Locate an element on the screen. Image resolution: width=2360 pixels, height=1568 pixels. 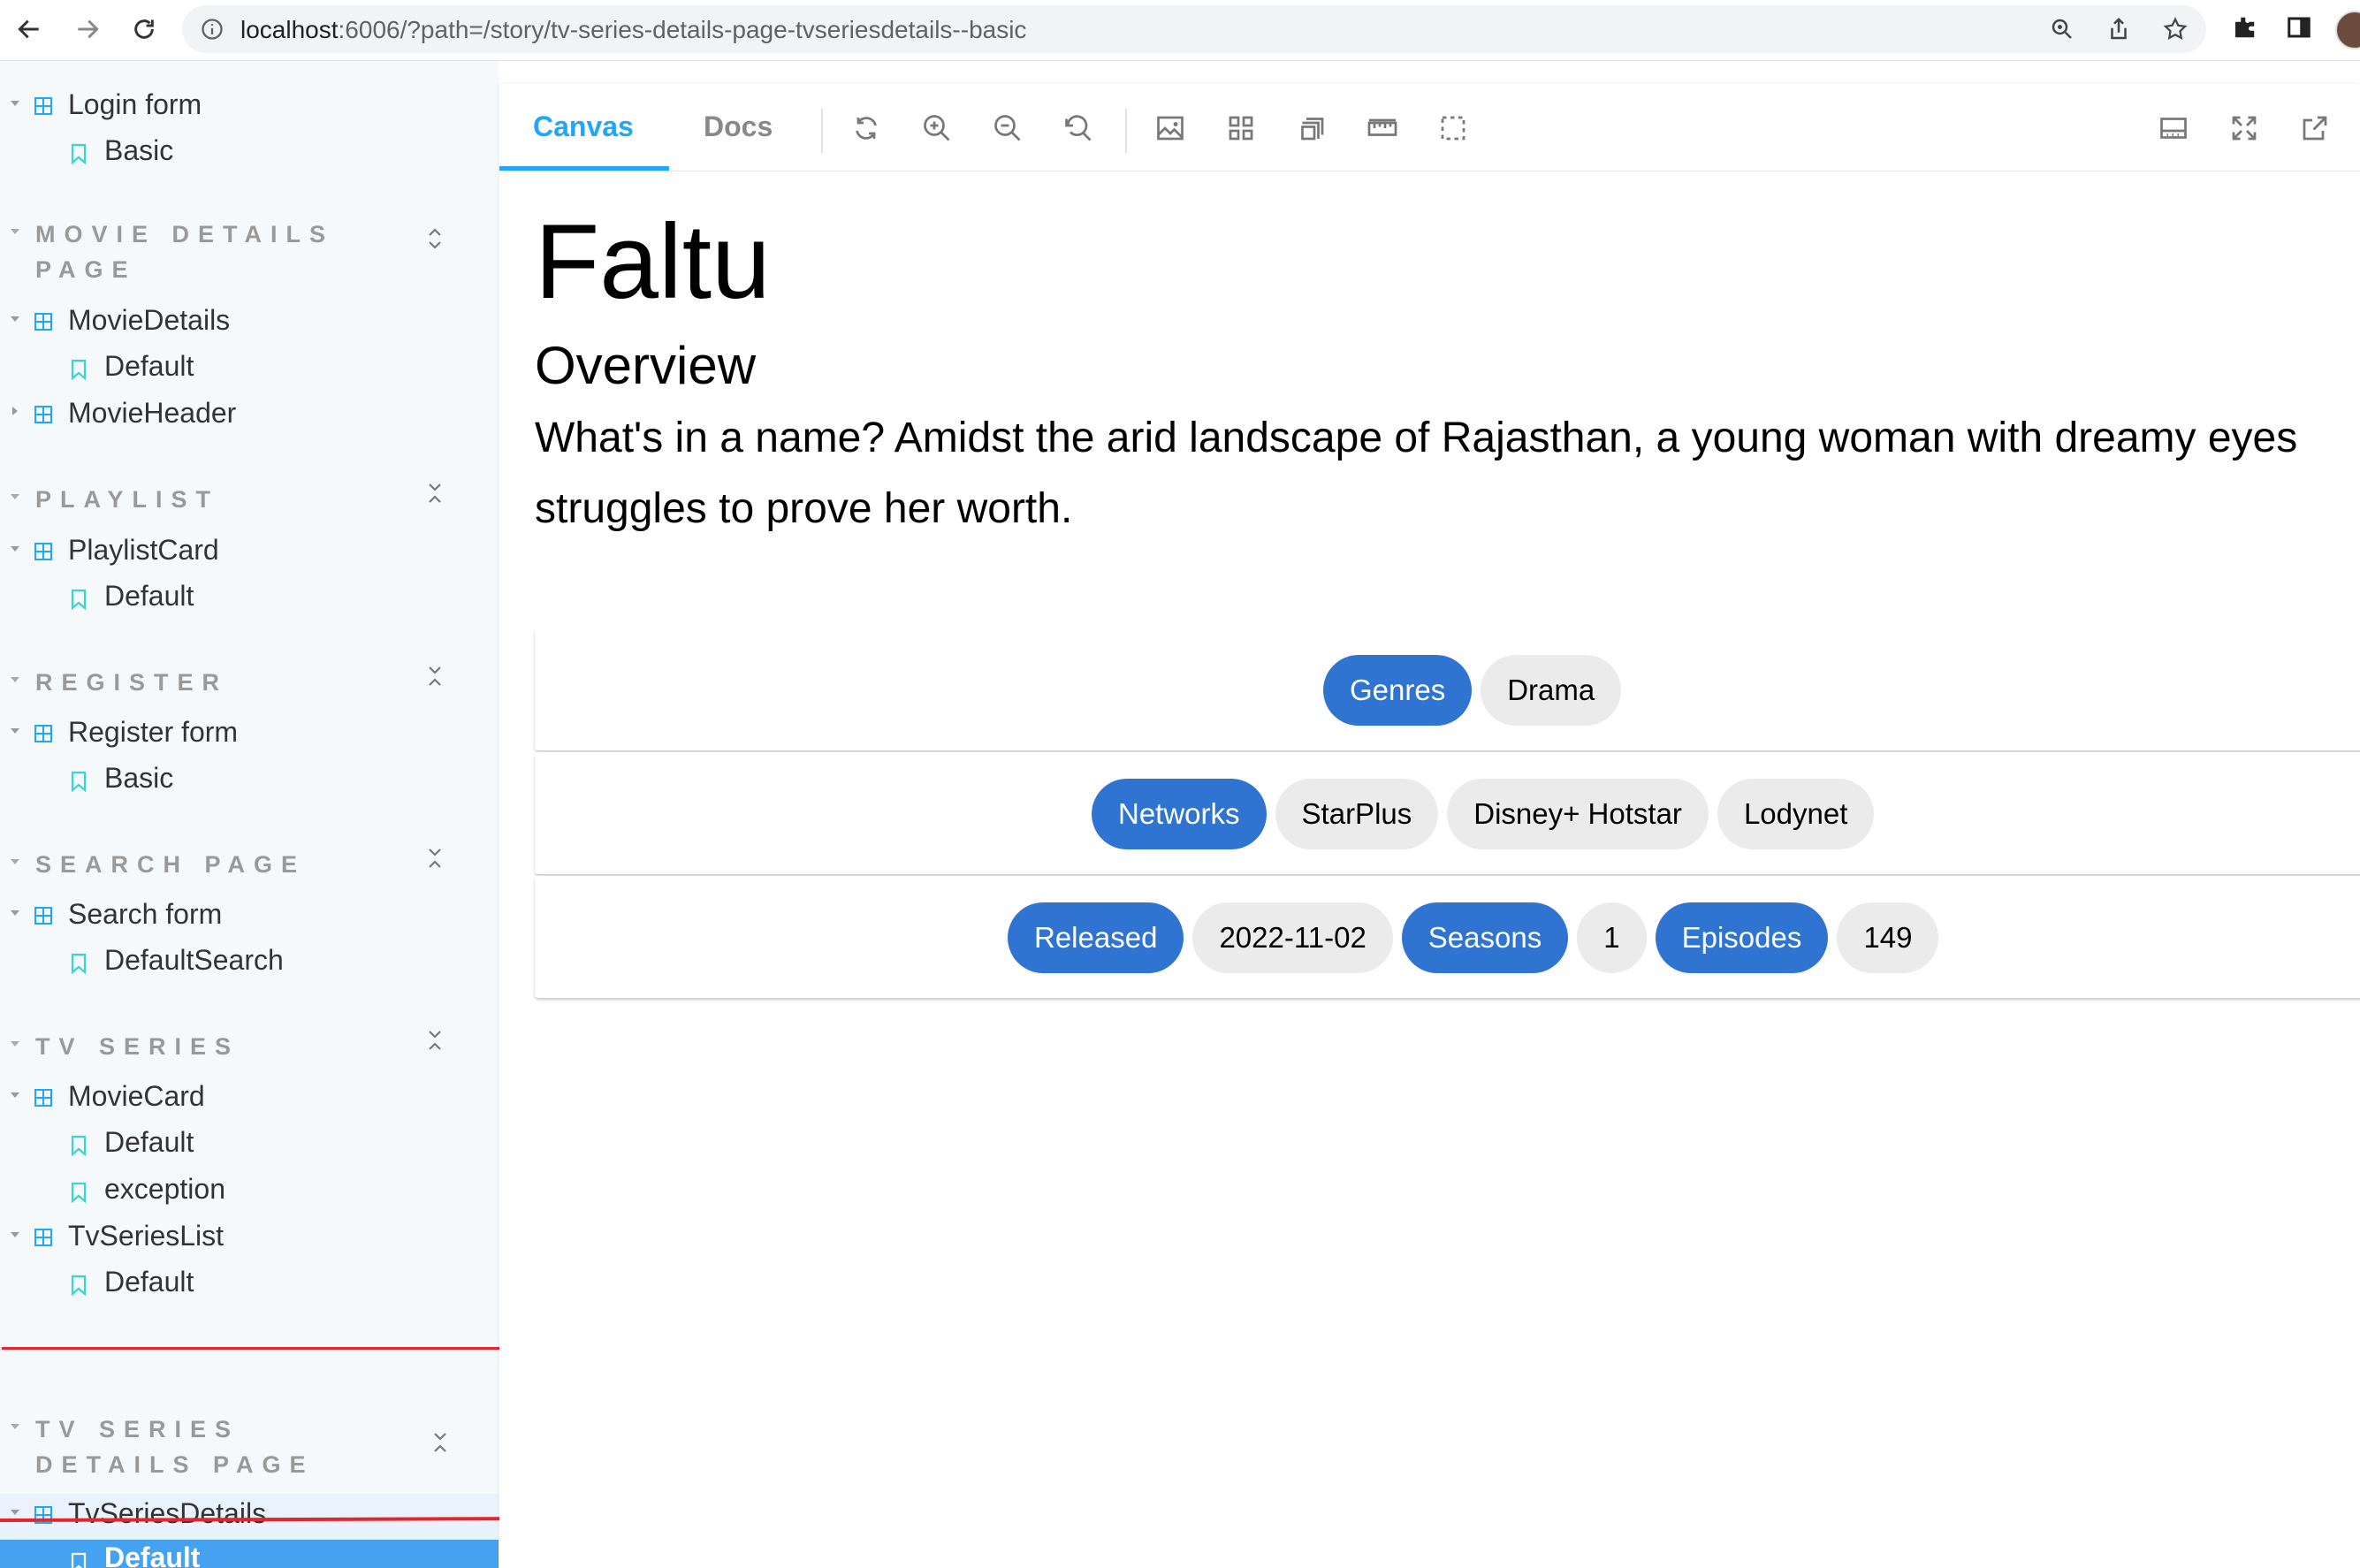
remount-icon is located at coordinates (866, 128).